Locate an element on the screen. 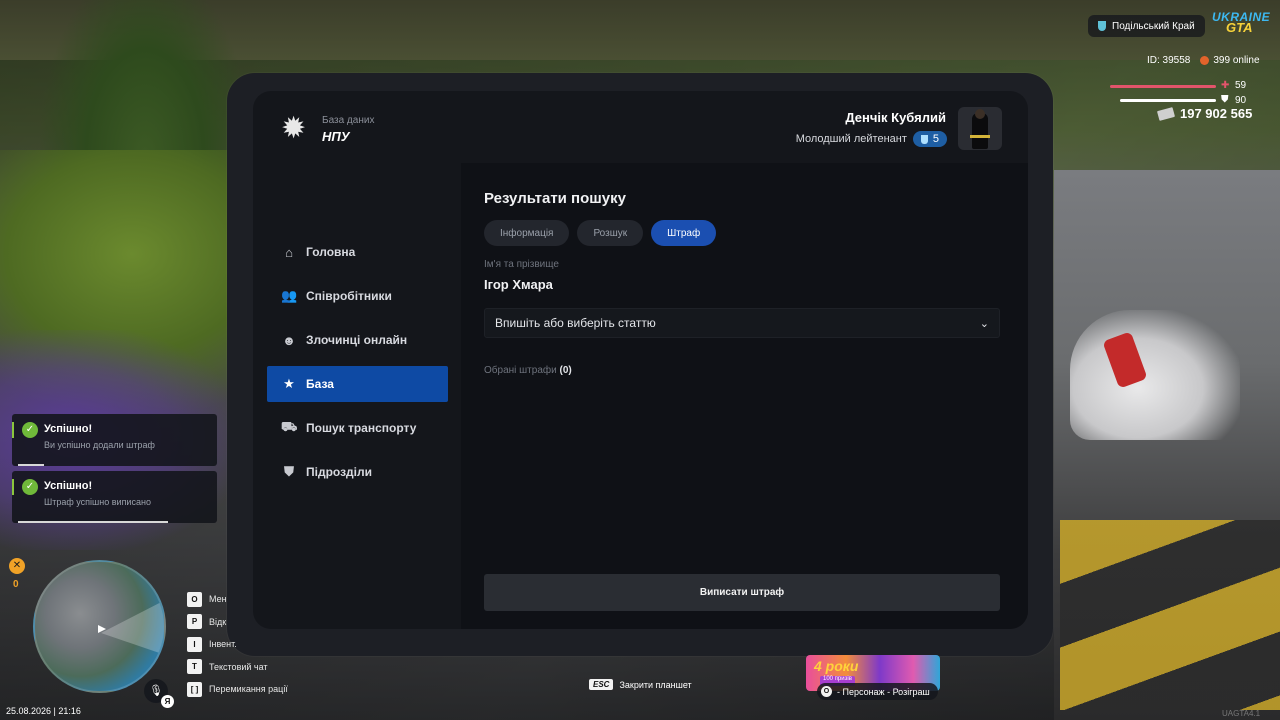 This screenshot has width=1280, height=720. online-dot-icon is located at coordinates (1205, 60).